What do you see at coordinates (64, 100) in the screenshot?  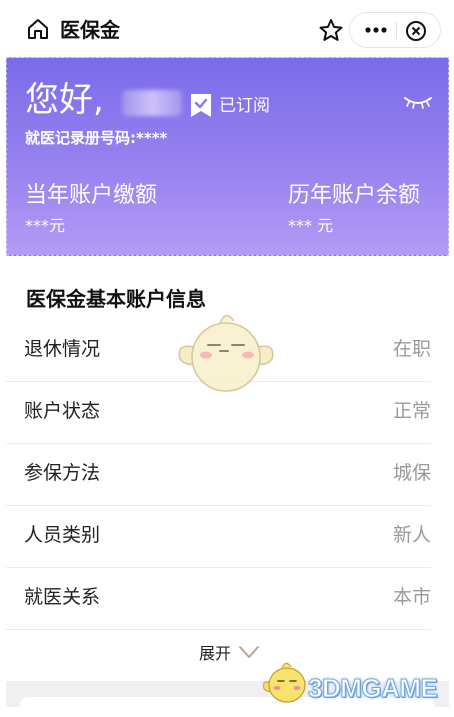 I see `greeting-text: 您好,` at bounding box center [64, 100].